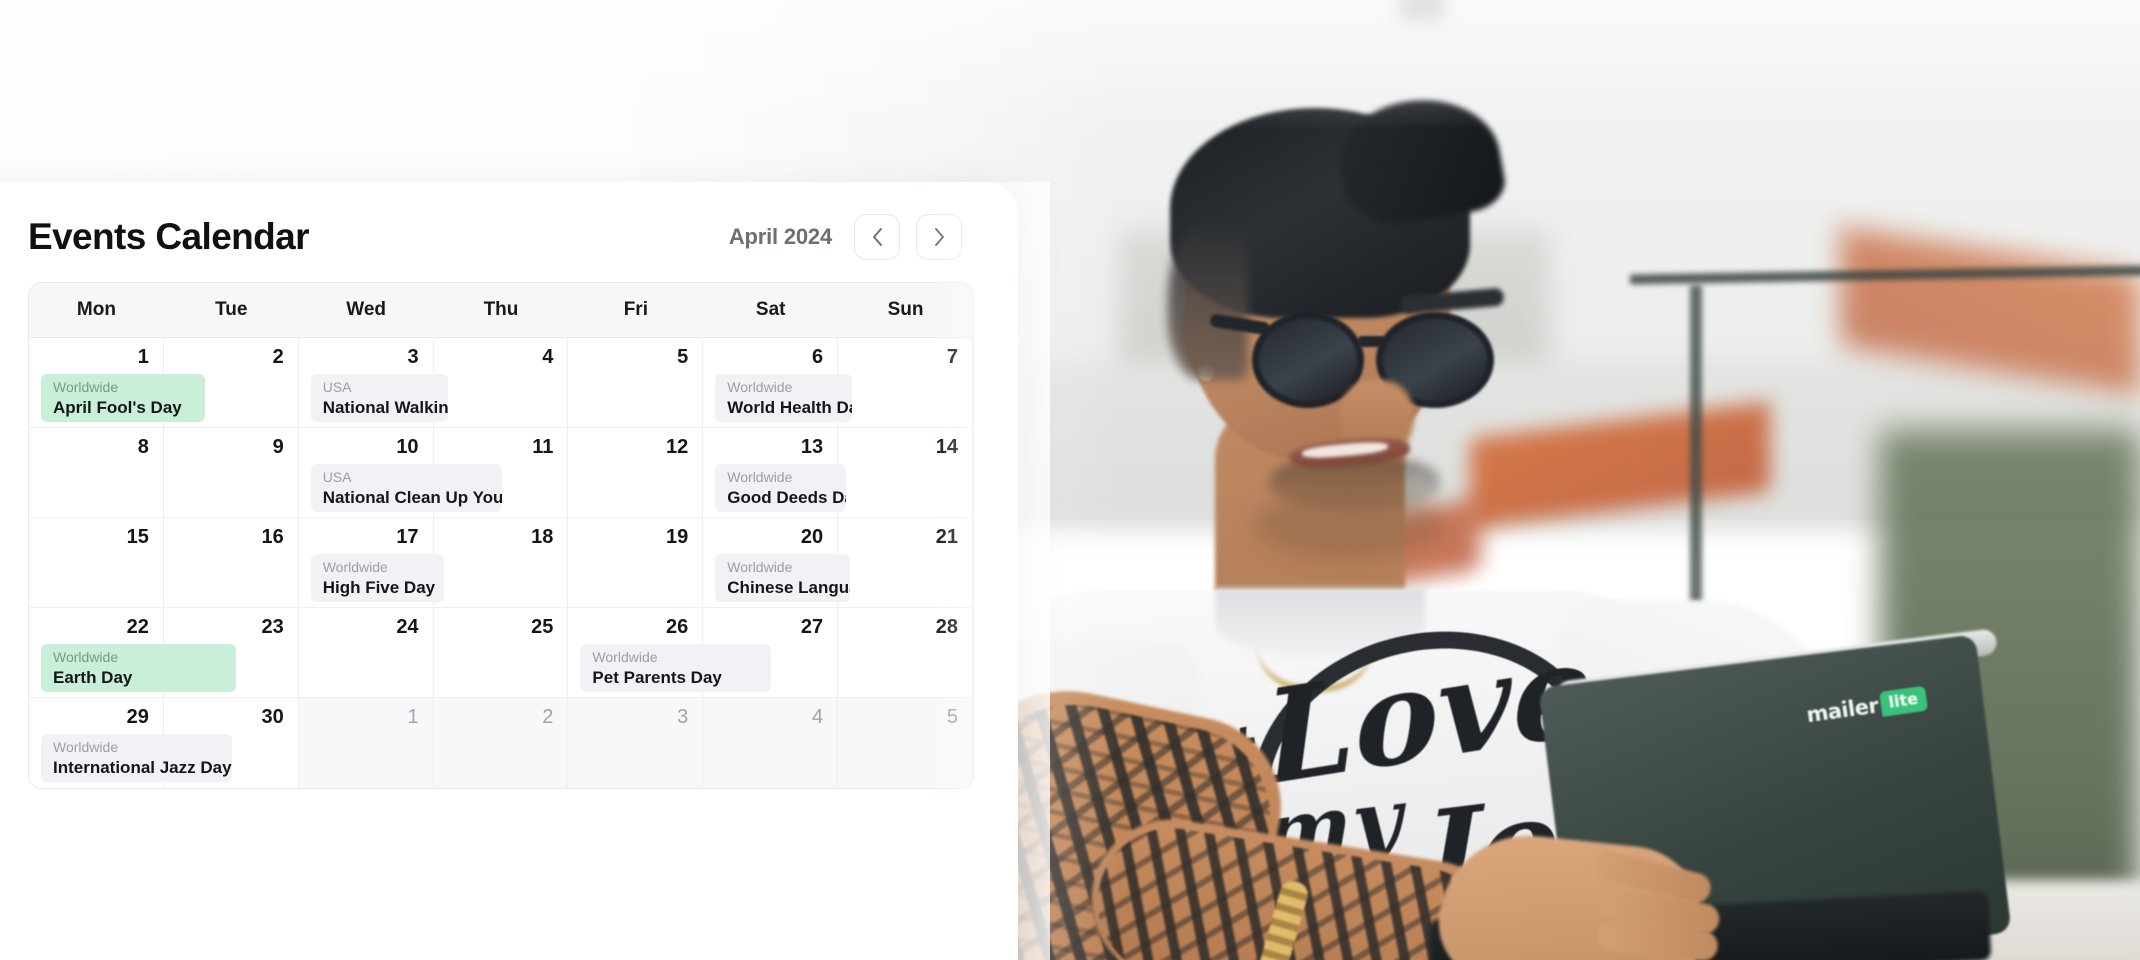 Image resolution: width=2140 pixels, height=960 pixels. What do you see at coordinates (542, 537) in the screenshot?
I see `day-number: 18` at bounding box center [542, 537].